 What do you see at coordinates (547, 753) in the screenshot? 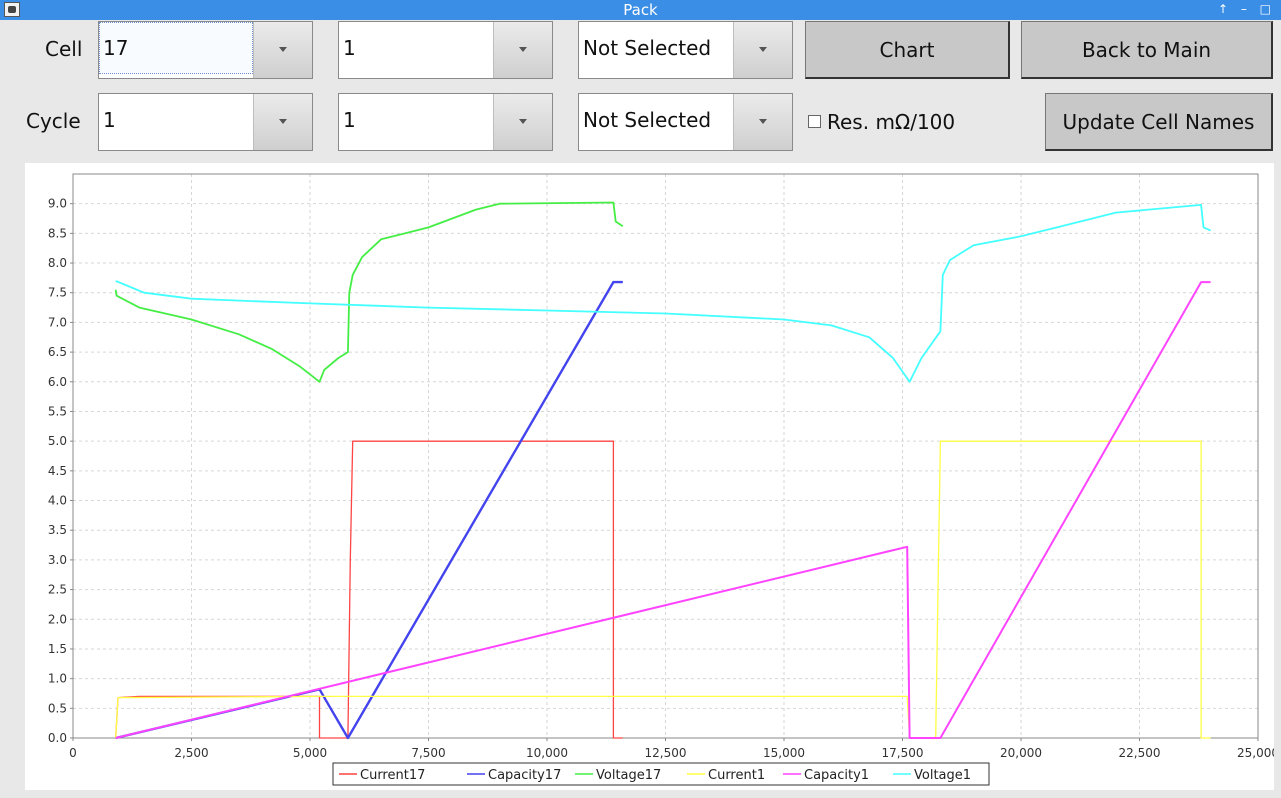
I see `x-tick-label: 10,000` at bounding box center [547, 753].